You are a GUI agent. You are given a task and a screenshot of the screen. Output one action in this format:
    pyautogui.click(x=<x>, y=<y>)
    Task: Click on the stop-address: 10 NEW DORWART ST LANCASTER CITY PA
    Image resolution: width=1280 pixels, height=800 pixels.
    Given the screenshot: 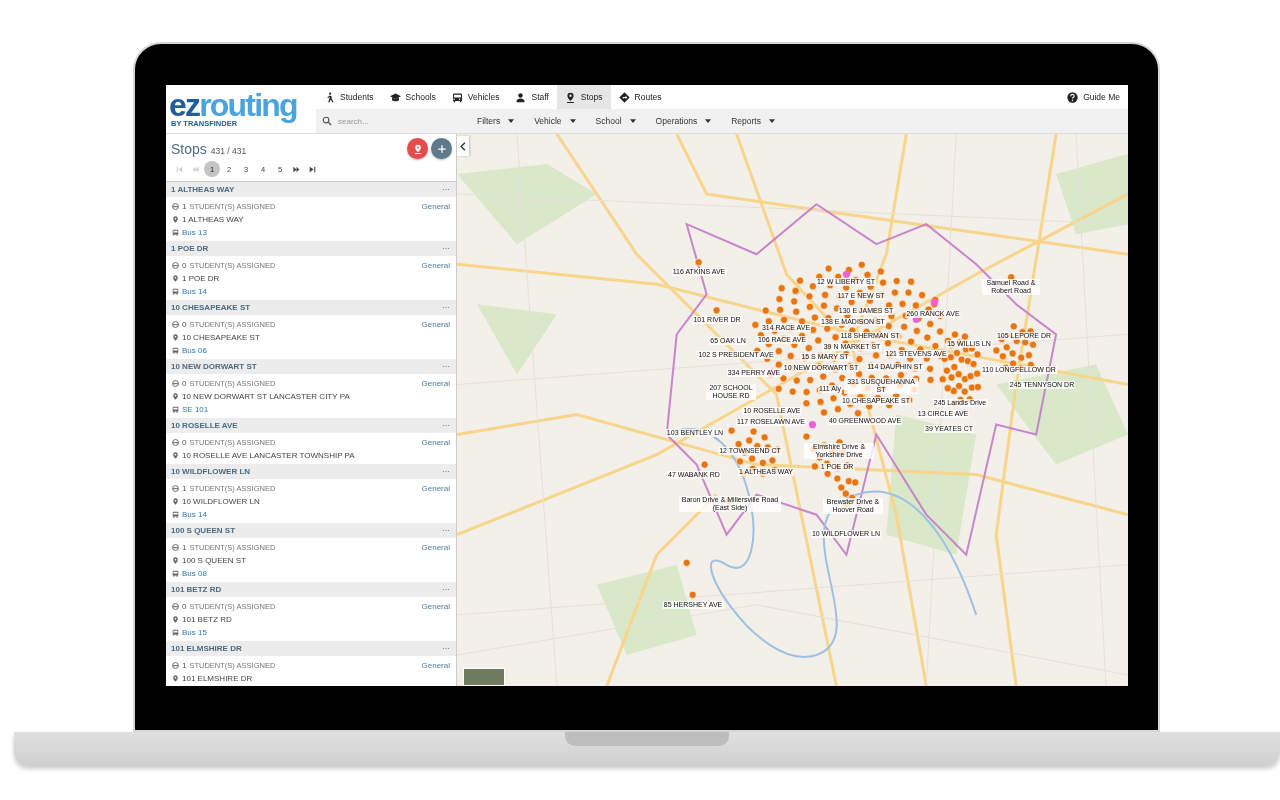 What is the action you would take?
    pyautogui.click(x=266, y=396)
    